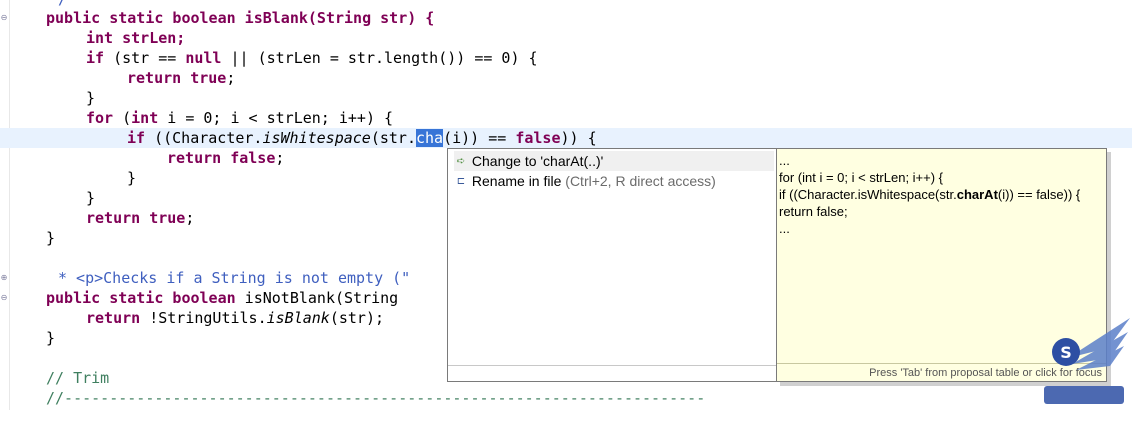  I want to click on code-text: int strLen;, so click(136, 38).